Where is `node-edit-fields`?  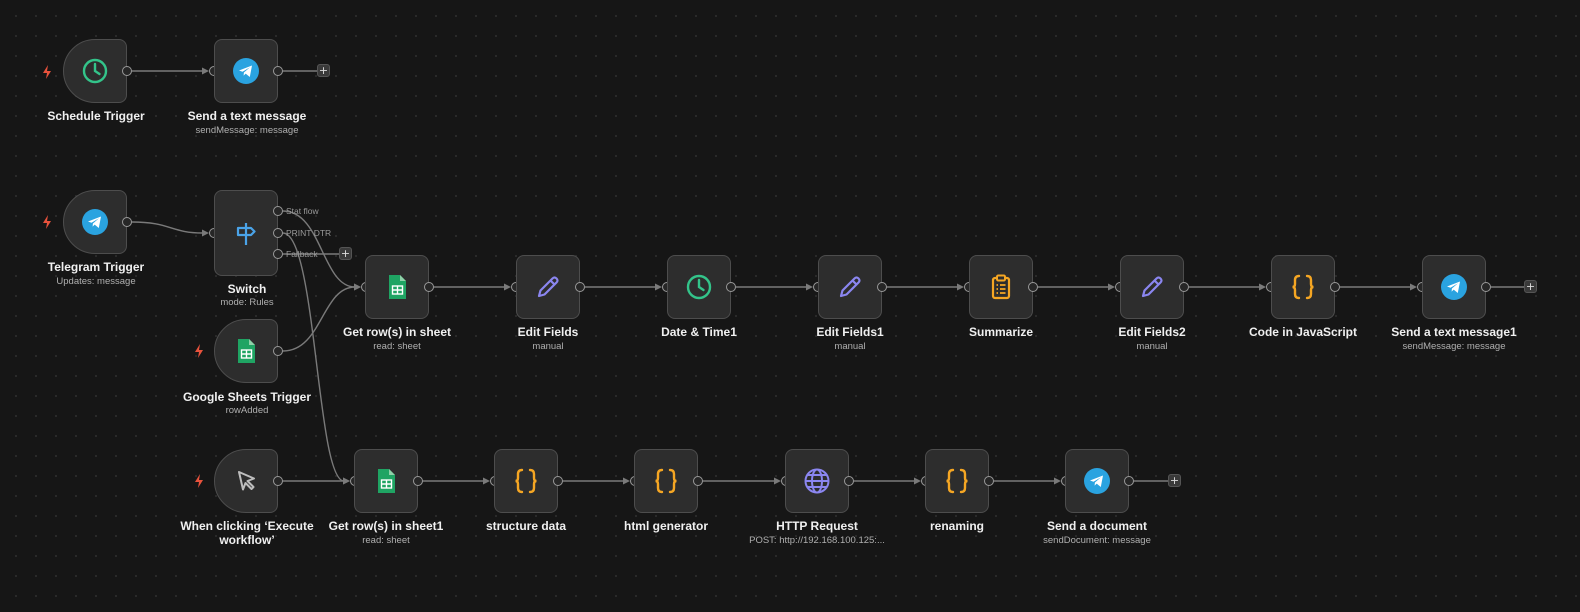 node-edit-fields is located at coordinates (548, 287).